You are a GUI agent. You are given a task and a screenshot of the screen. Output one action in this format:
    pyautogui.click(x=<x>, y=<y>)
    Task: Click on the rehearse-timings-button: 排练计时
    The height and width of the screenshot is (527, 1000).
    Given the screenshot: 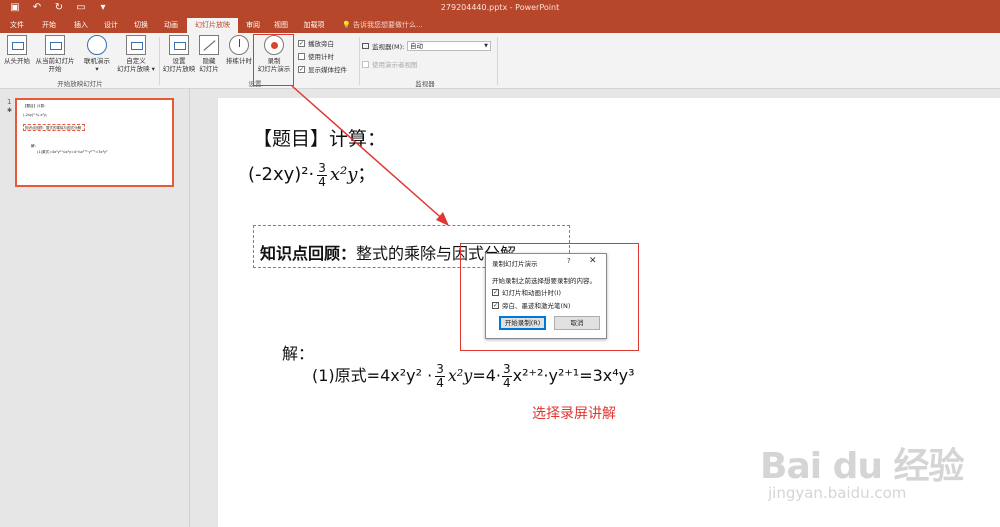 What is the action you would take?
    pyautogui.click(x=239, y=50)
    